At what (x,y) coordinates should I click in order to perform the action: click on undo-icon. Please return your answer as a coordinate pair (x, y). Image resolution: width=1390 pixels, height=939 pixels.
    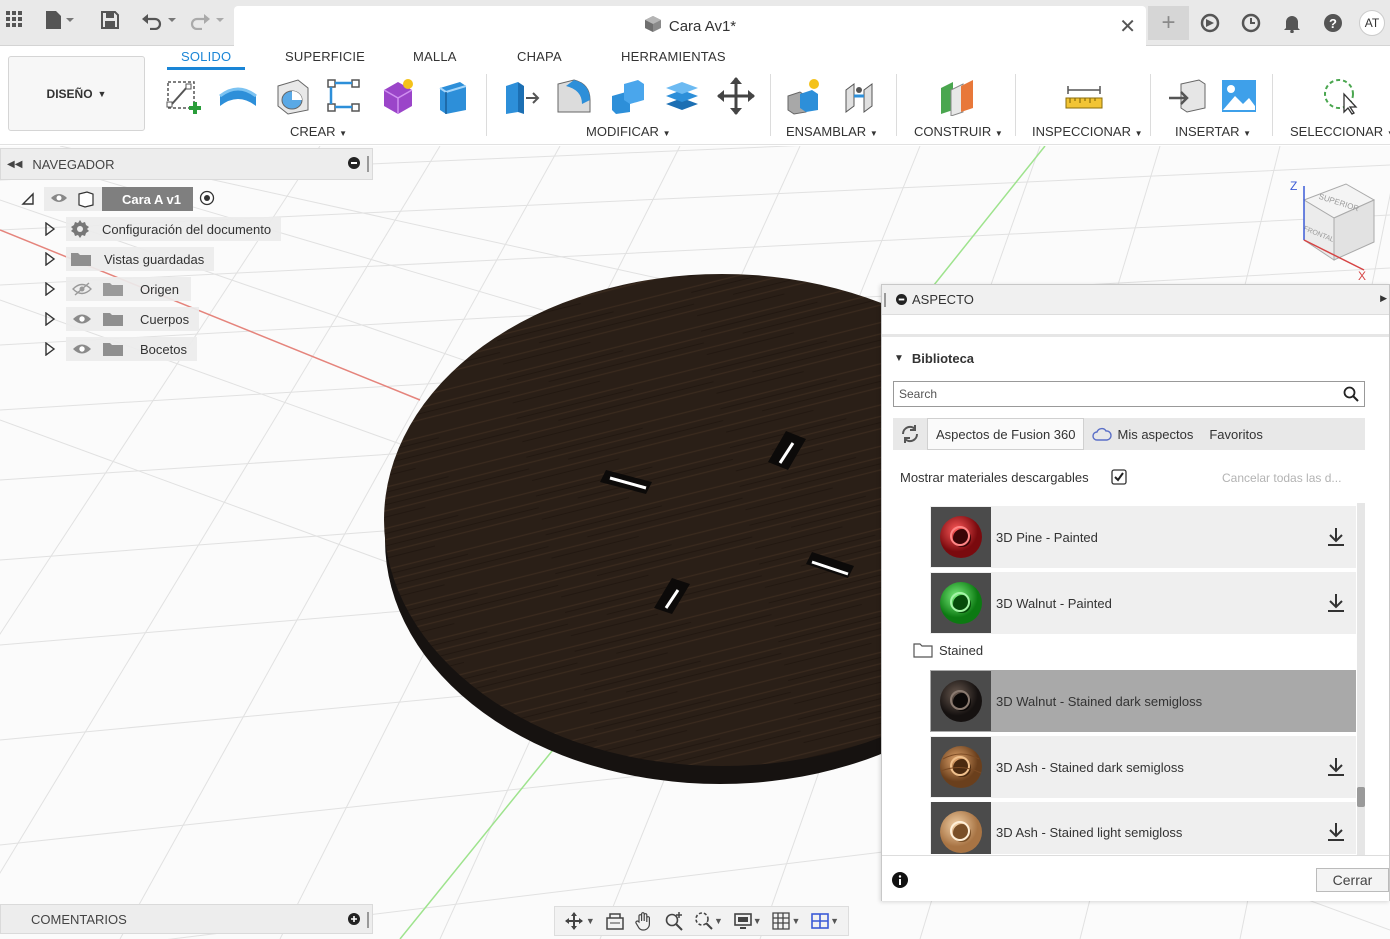
    Looking at the image, I should click on (160, 20).